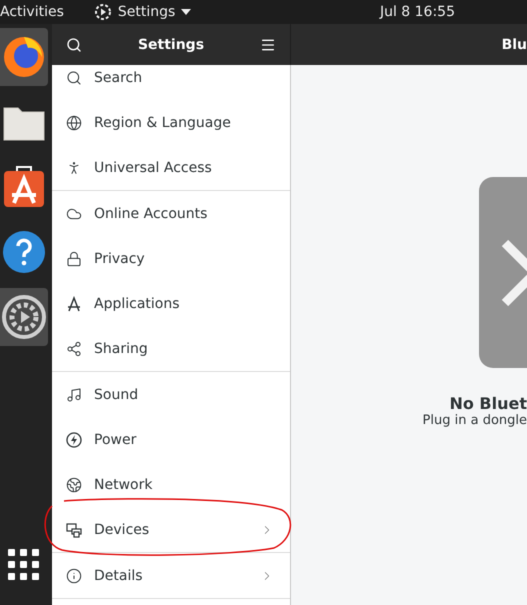  Describe the element at coordinates (186, 12) in the screenshot. I see `caret-icon` at that location.